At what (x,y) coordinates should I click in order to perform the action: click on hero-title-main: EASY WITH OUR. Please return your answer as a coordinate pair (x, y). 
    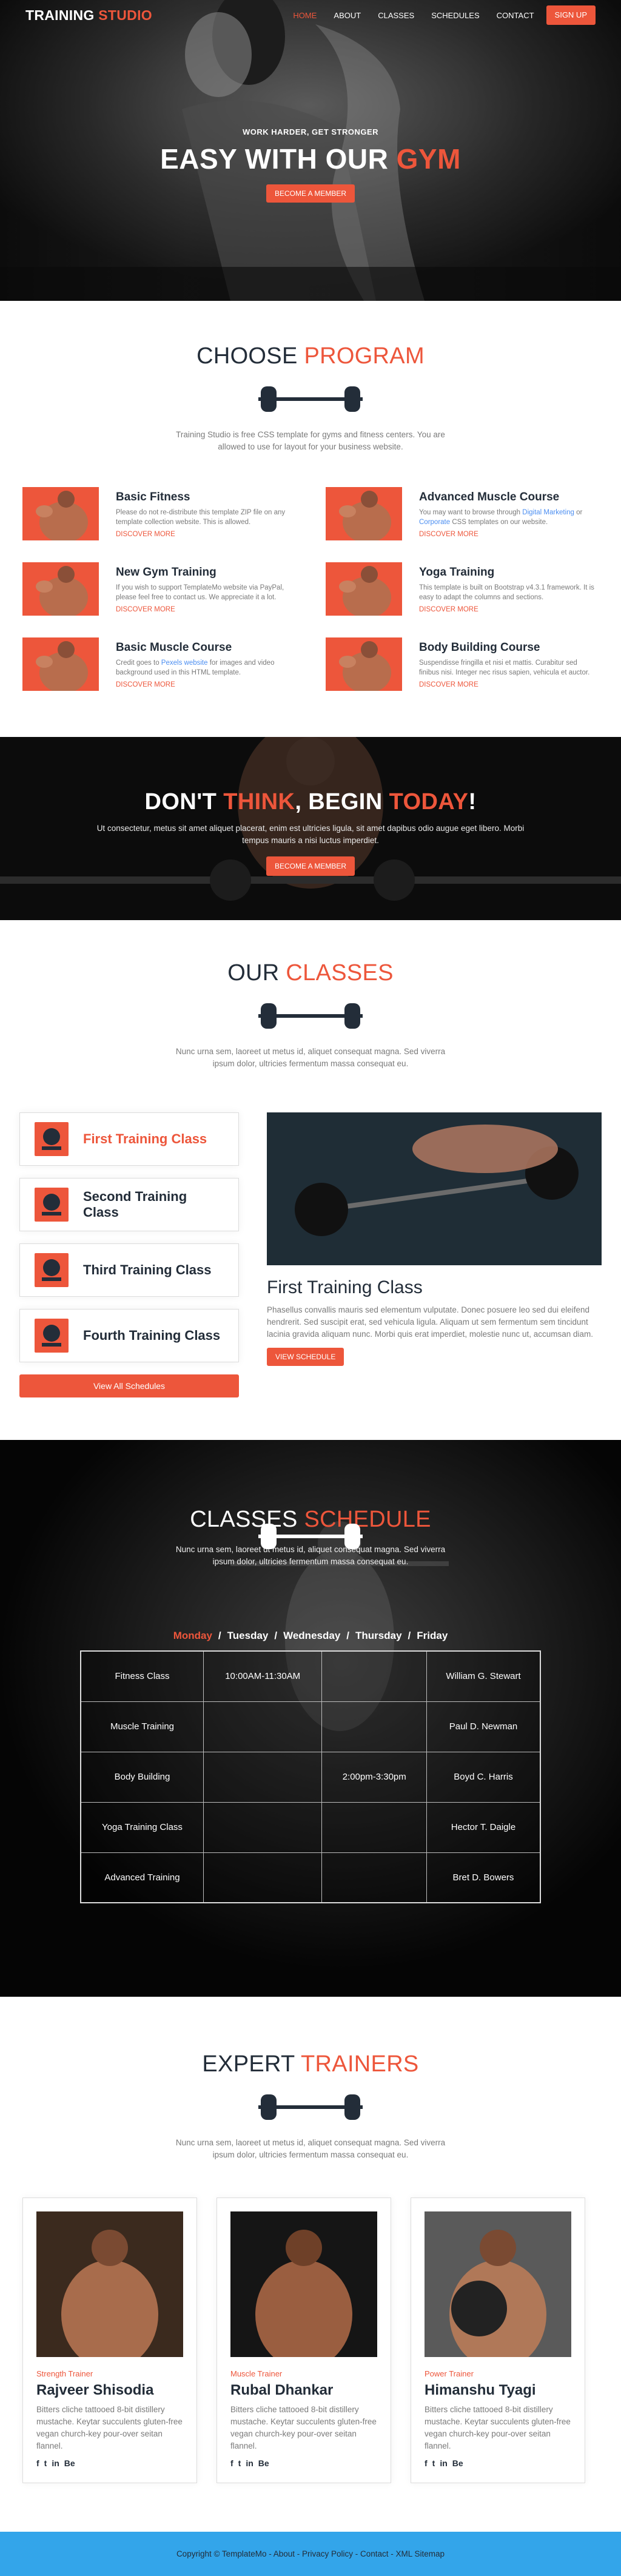
    Looking at the image, I should click on (274, 159).